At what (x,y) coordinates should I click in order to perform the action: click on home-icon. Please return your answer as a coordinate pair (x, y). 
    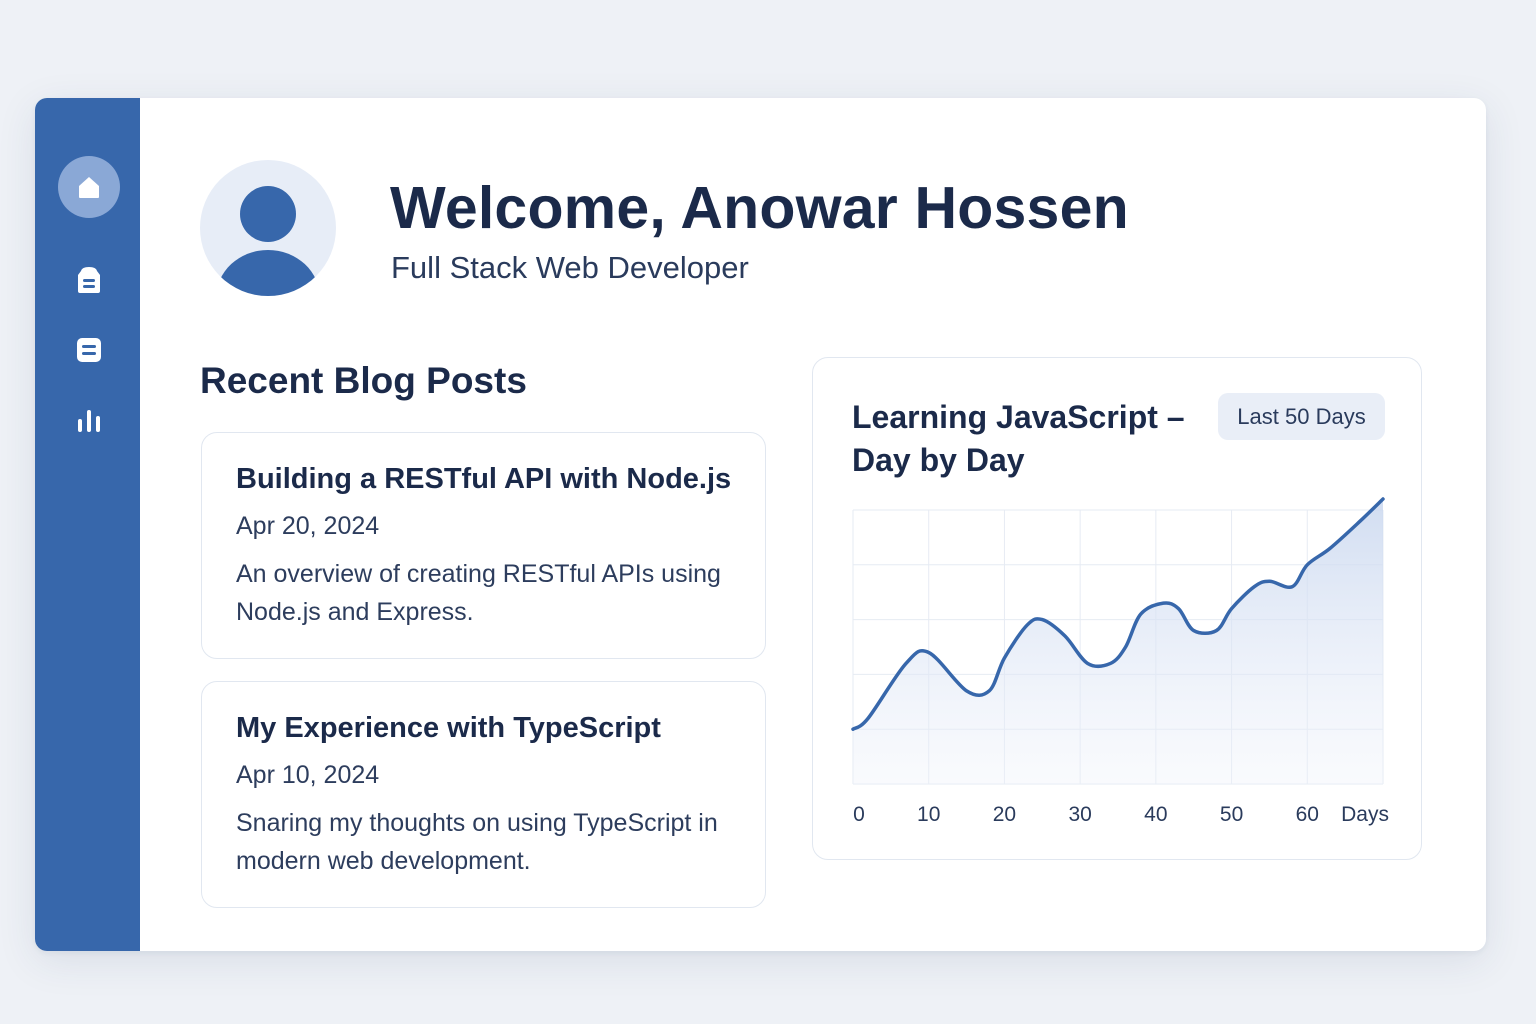
    Looking at the image, I should click on (89, 187).